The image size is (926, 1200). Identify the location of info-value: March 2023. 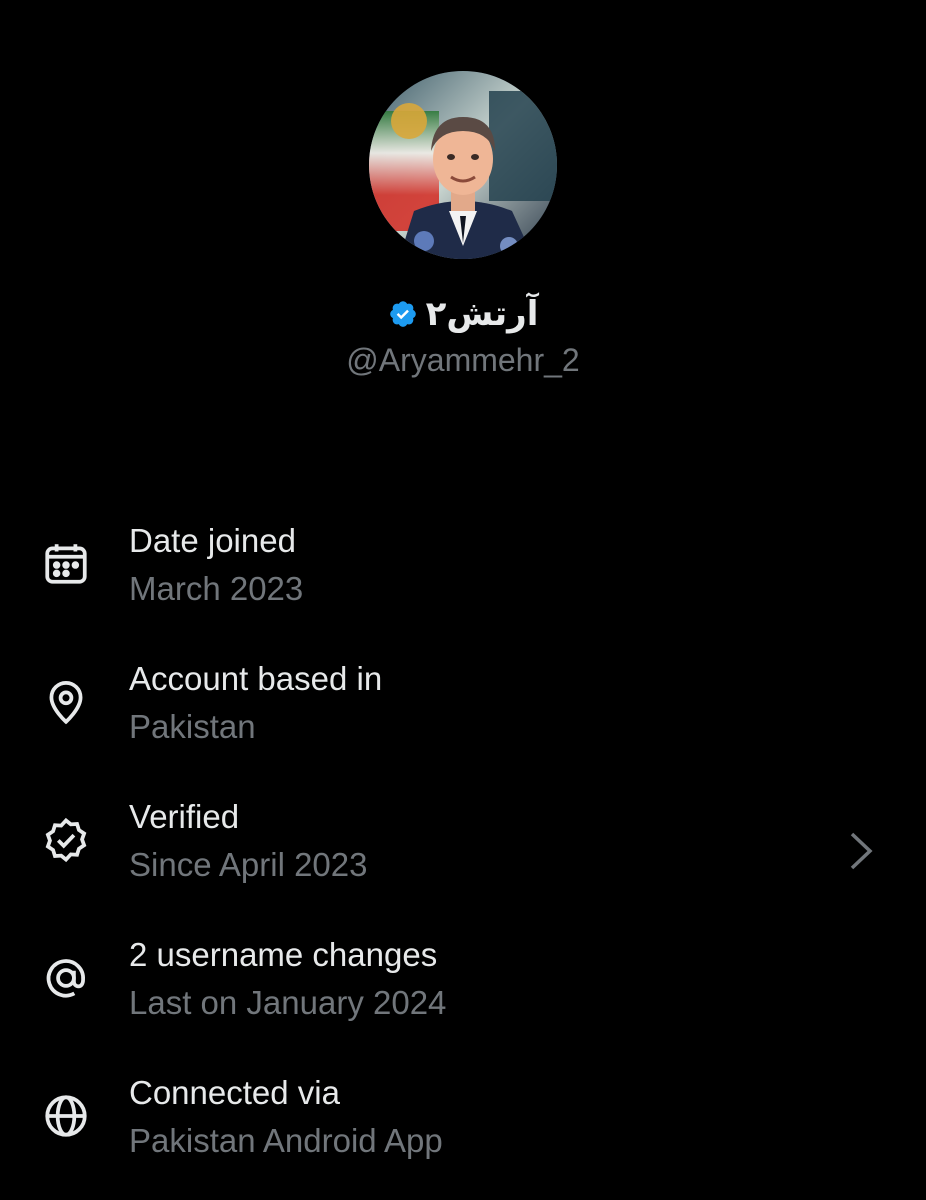
(216, 588).